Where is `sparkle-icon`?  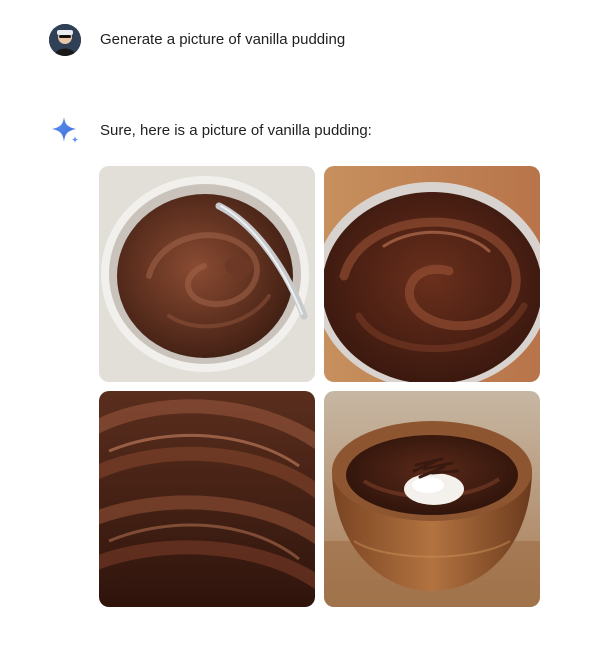 sparkle-icon is located at coordinates (65, 130).